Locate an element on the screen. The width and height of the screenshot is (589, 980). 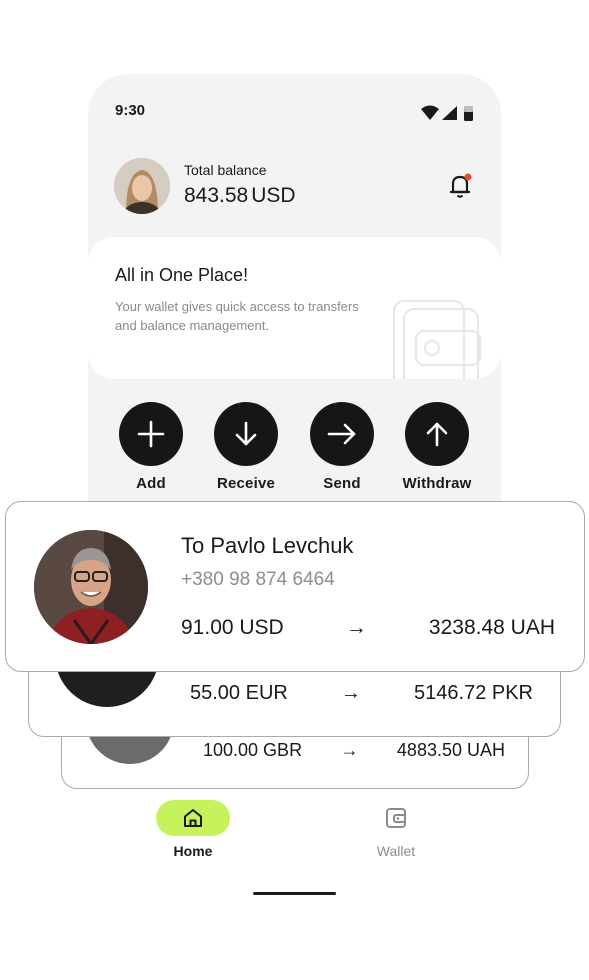
total-balance-value: 843.58 USD is located at coordinates (240, 196).